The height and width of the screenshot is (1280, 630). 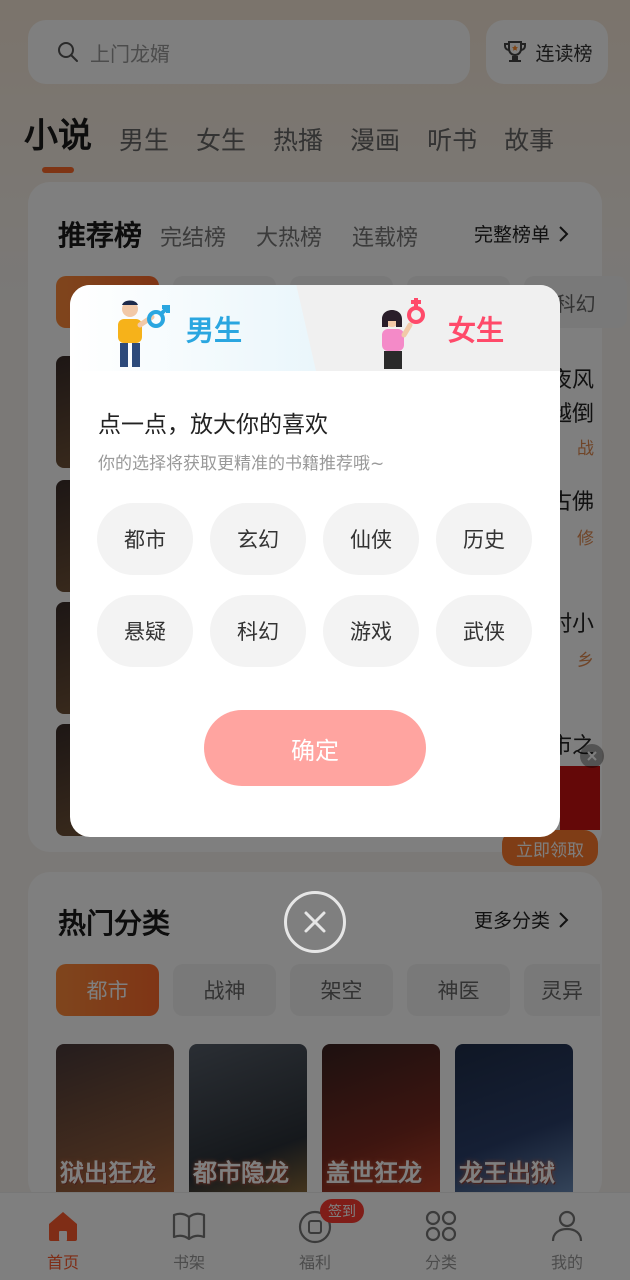 I want to click on close-icon, so click(x=315, y=922).